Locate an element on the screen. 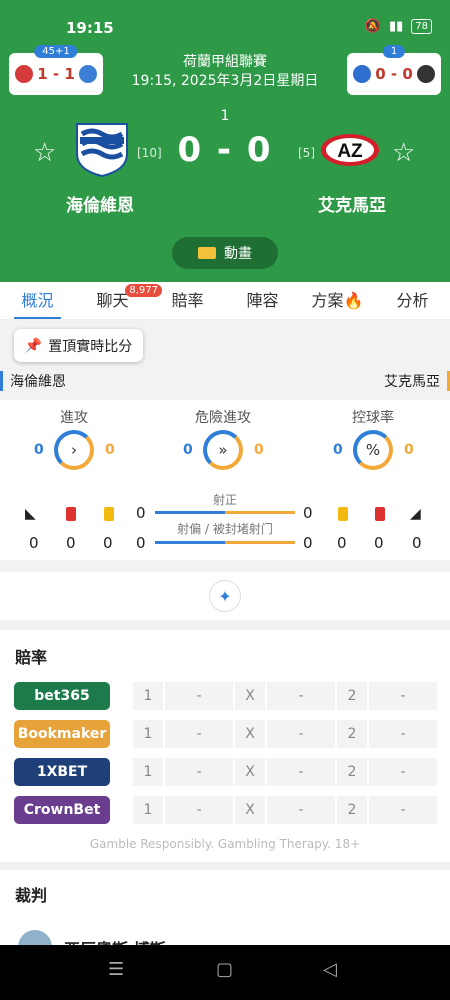 Image resolution: width=450 pixels, height=1000 pixels. whistle-icon: ✦ is located at coordinates (225, 596).